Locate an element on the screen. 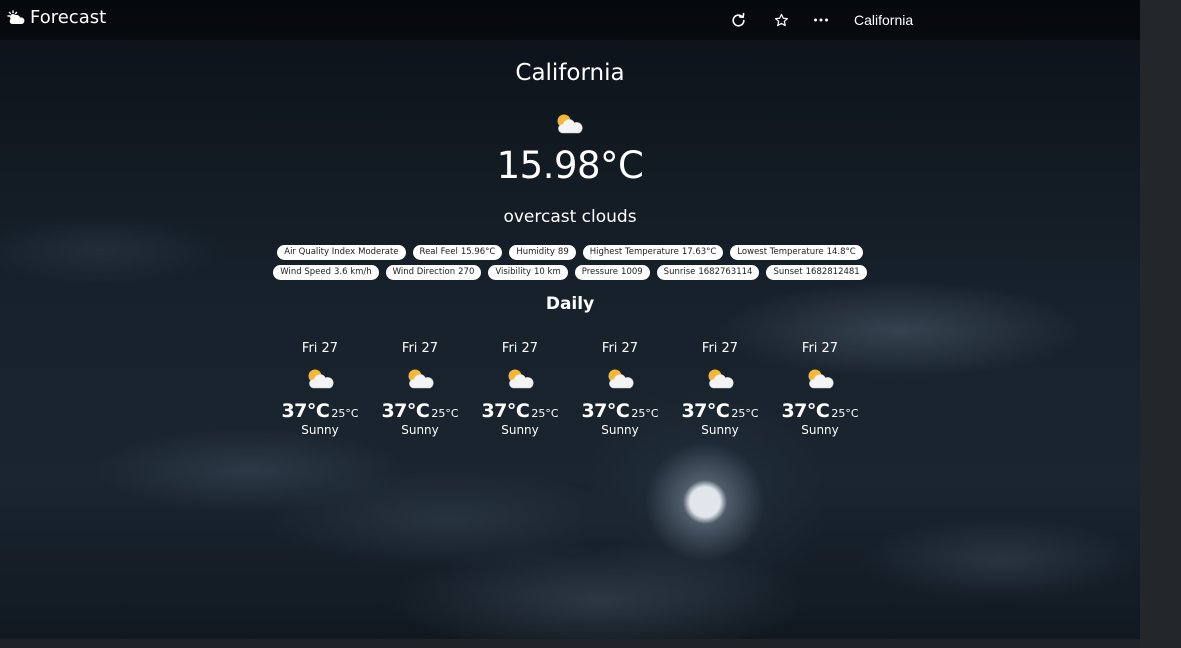 Image resolution: width=1181 pixels, height=648 pixels. chip-label: Humidity is located at coordinates (535, 252).